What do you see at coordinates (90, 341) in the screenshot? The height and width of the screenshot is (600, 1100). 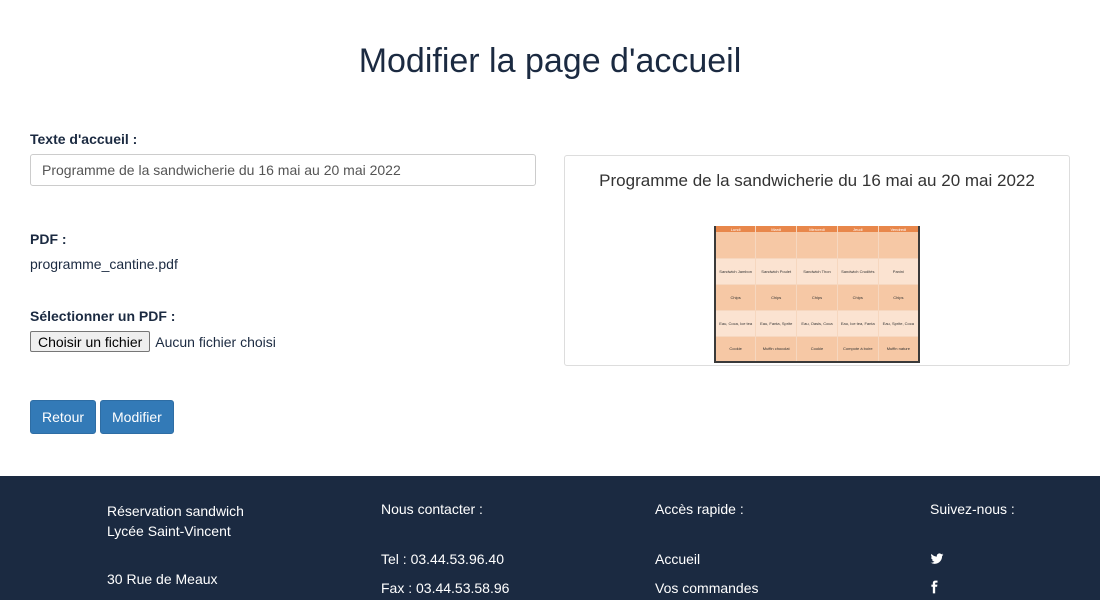 I see `choose-file-button: Choisir un fichier` at bounding box center [90, 341].